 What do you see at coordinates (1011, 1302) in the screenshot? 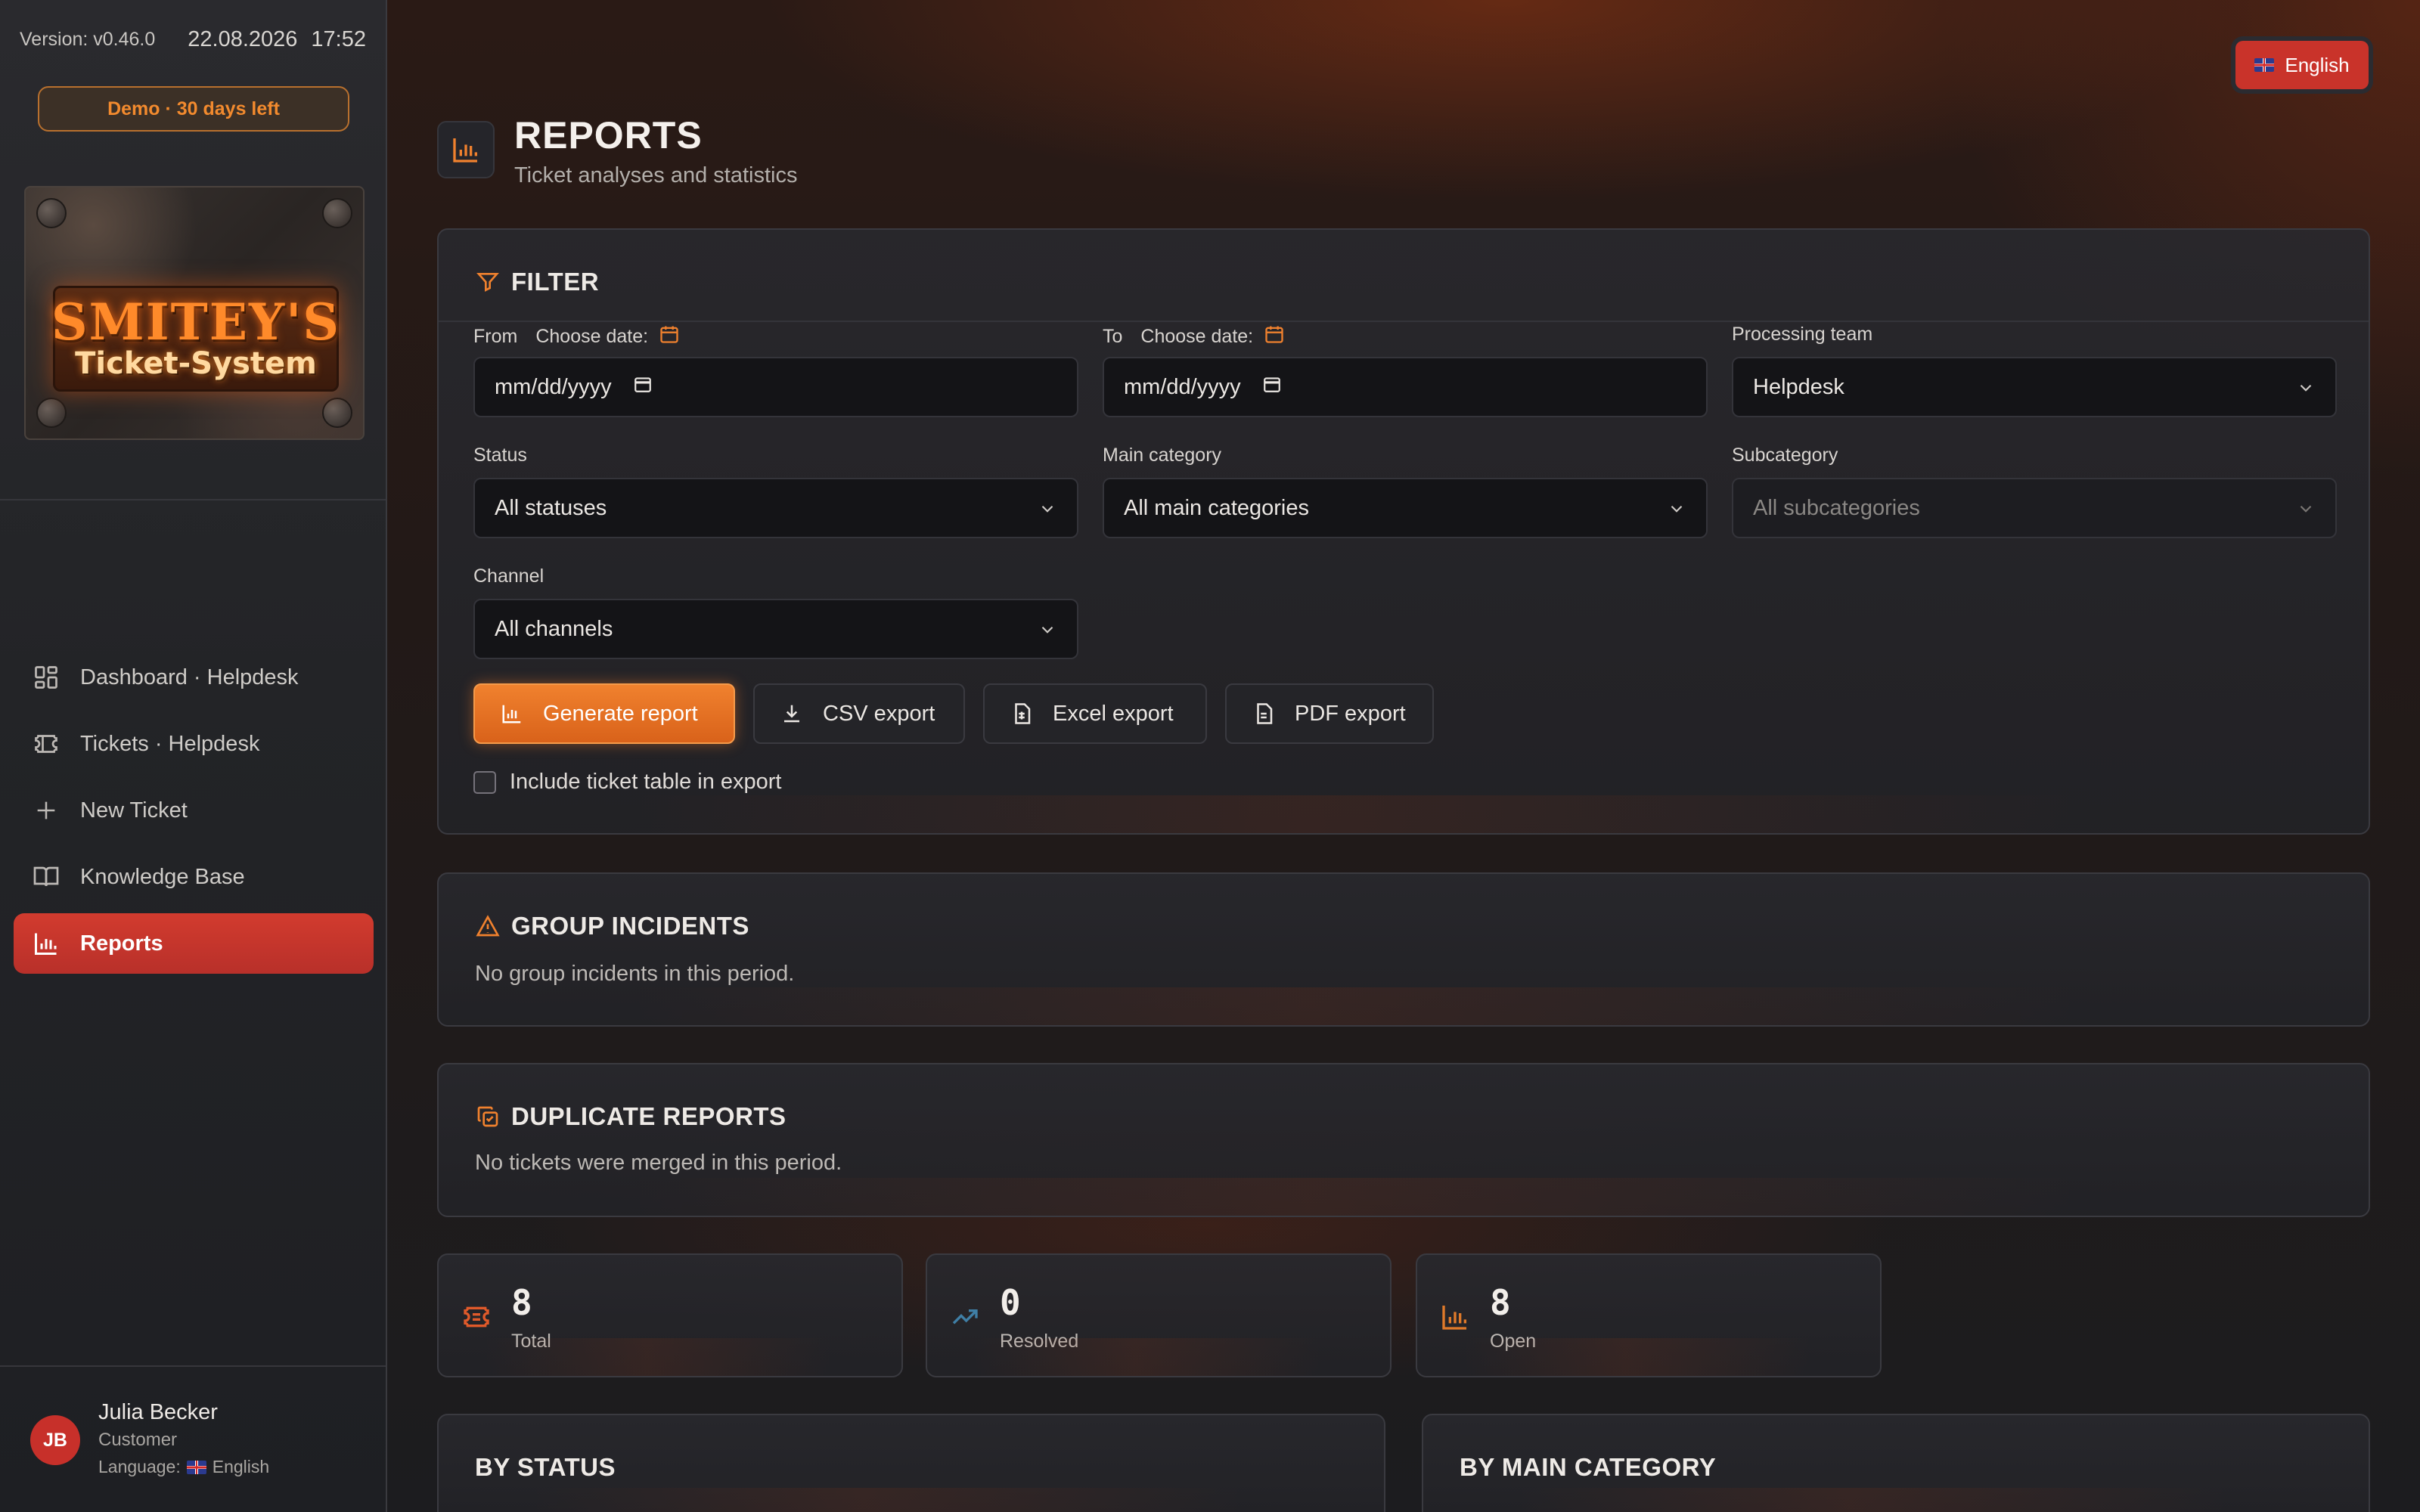
I see `stat-value: 0` at bounding box center [1011, 1302].